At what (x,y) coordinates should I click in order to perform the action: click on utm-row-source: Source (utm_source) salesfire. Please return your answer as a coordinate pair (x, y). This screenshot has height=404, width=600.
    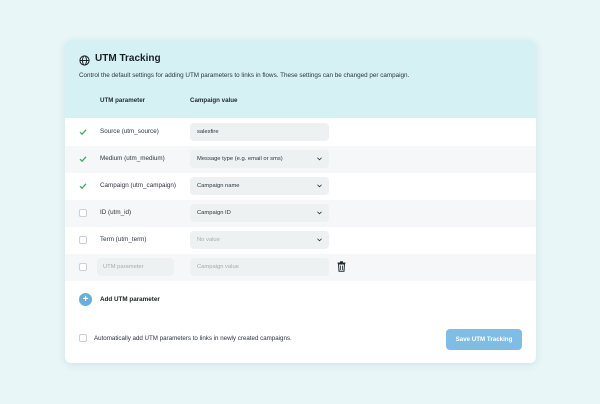
    Looking at the image, I should click on (300, 132).